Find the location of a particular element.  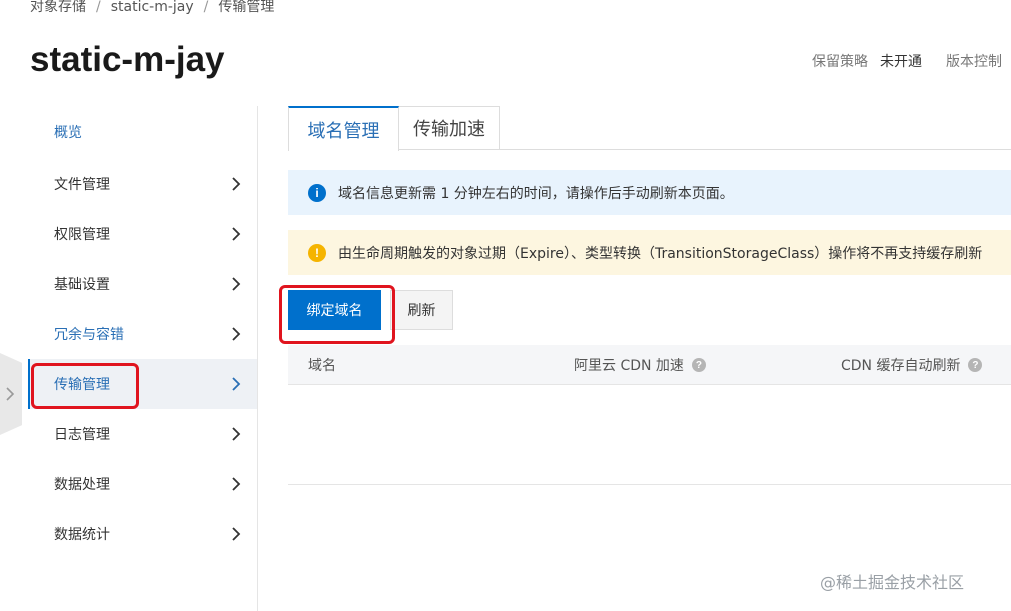

column-header-cdn-acceleration: 阿里云 CDN 加速? is located at coordinates (640, 365).